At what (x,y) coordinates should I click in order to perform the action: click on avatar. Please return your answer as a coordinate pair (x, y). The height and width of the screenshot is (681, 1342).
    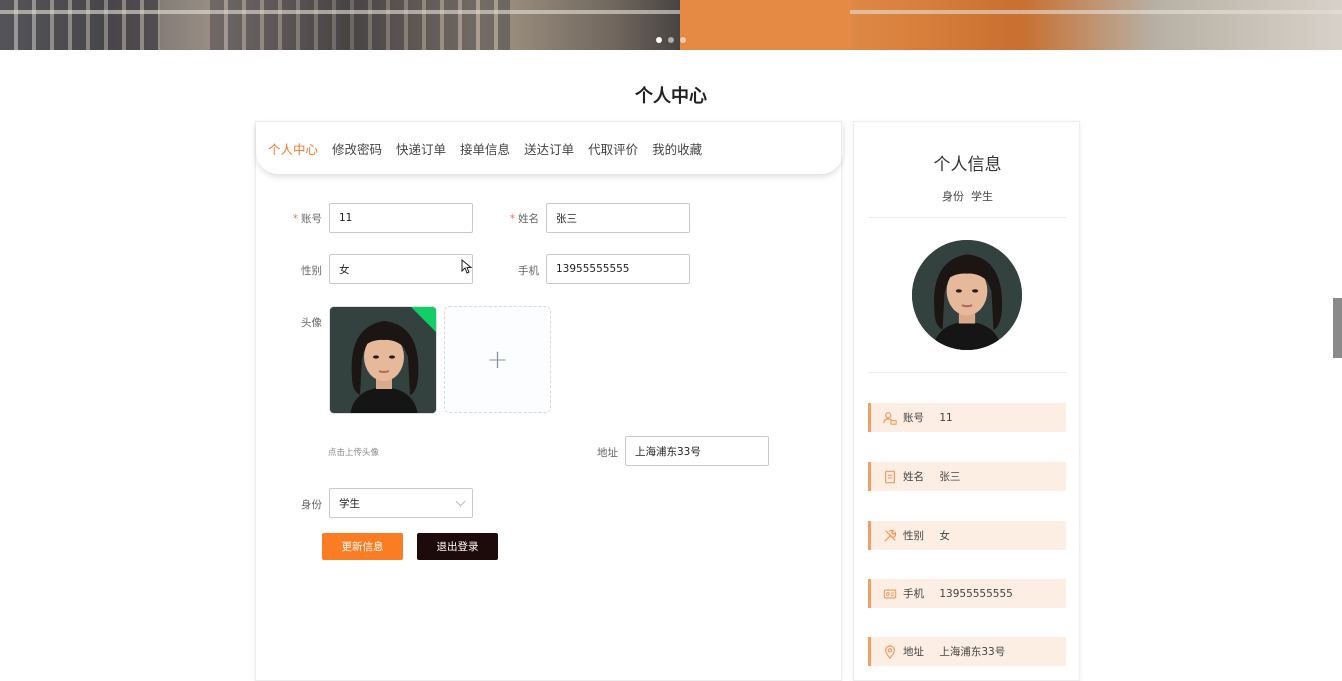
    Looking at the image, I should click on (967, 295).